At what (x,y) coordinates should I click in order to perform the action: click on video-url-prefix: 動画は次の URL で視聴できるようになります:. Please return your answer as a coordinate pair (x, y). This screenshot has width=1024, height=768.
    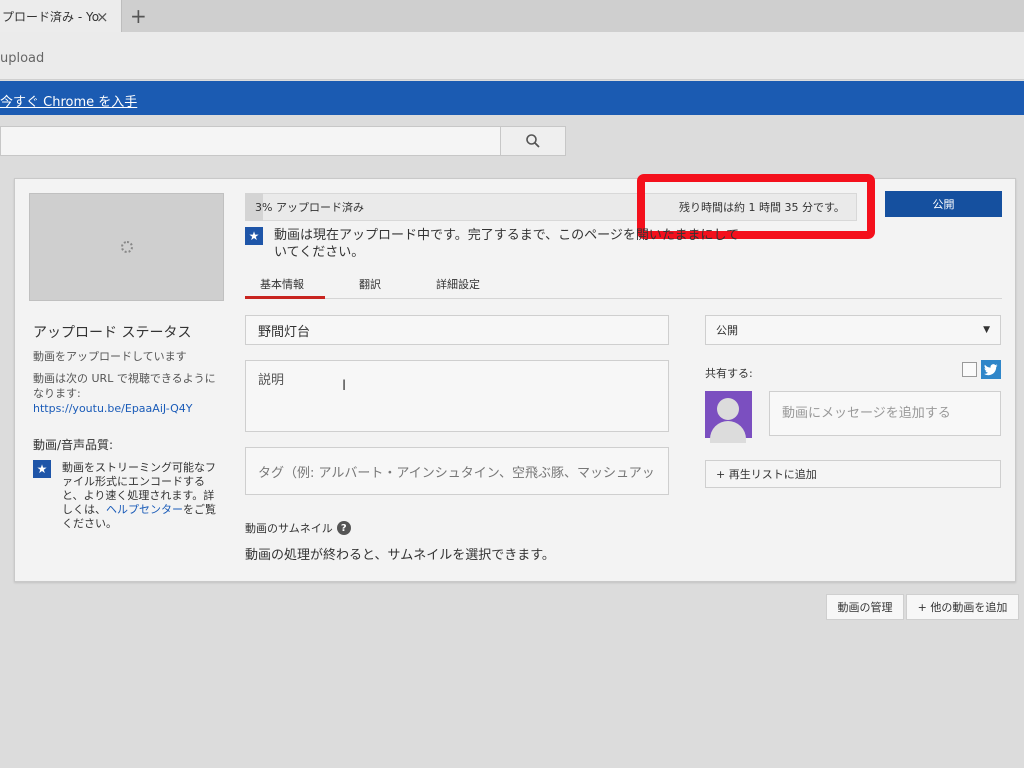
    Looking at the image, I should click on (124, 386).